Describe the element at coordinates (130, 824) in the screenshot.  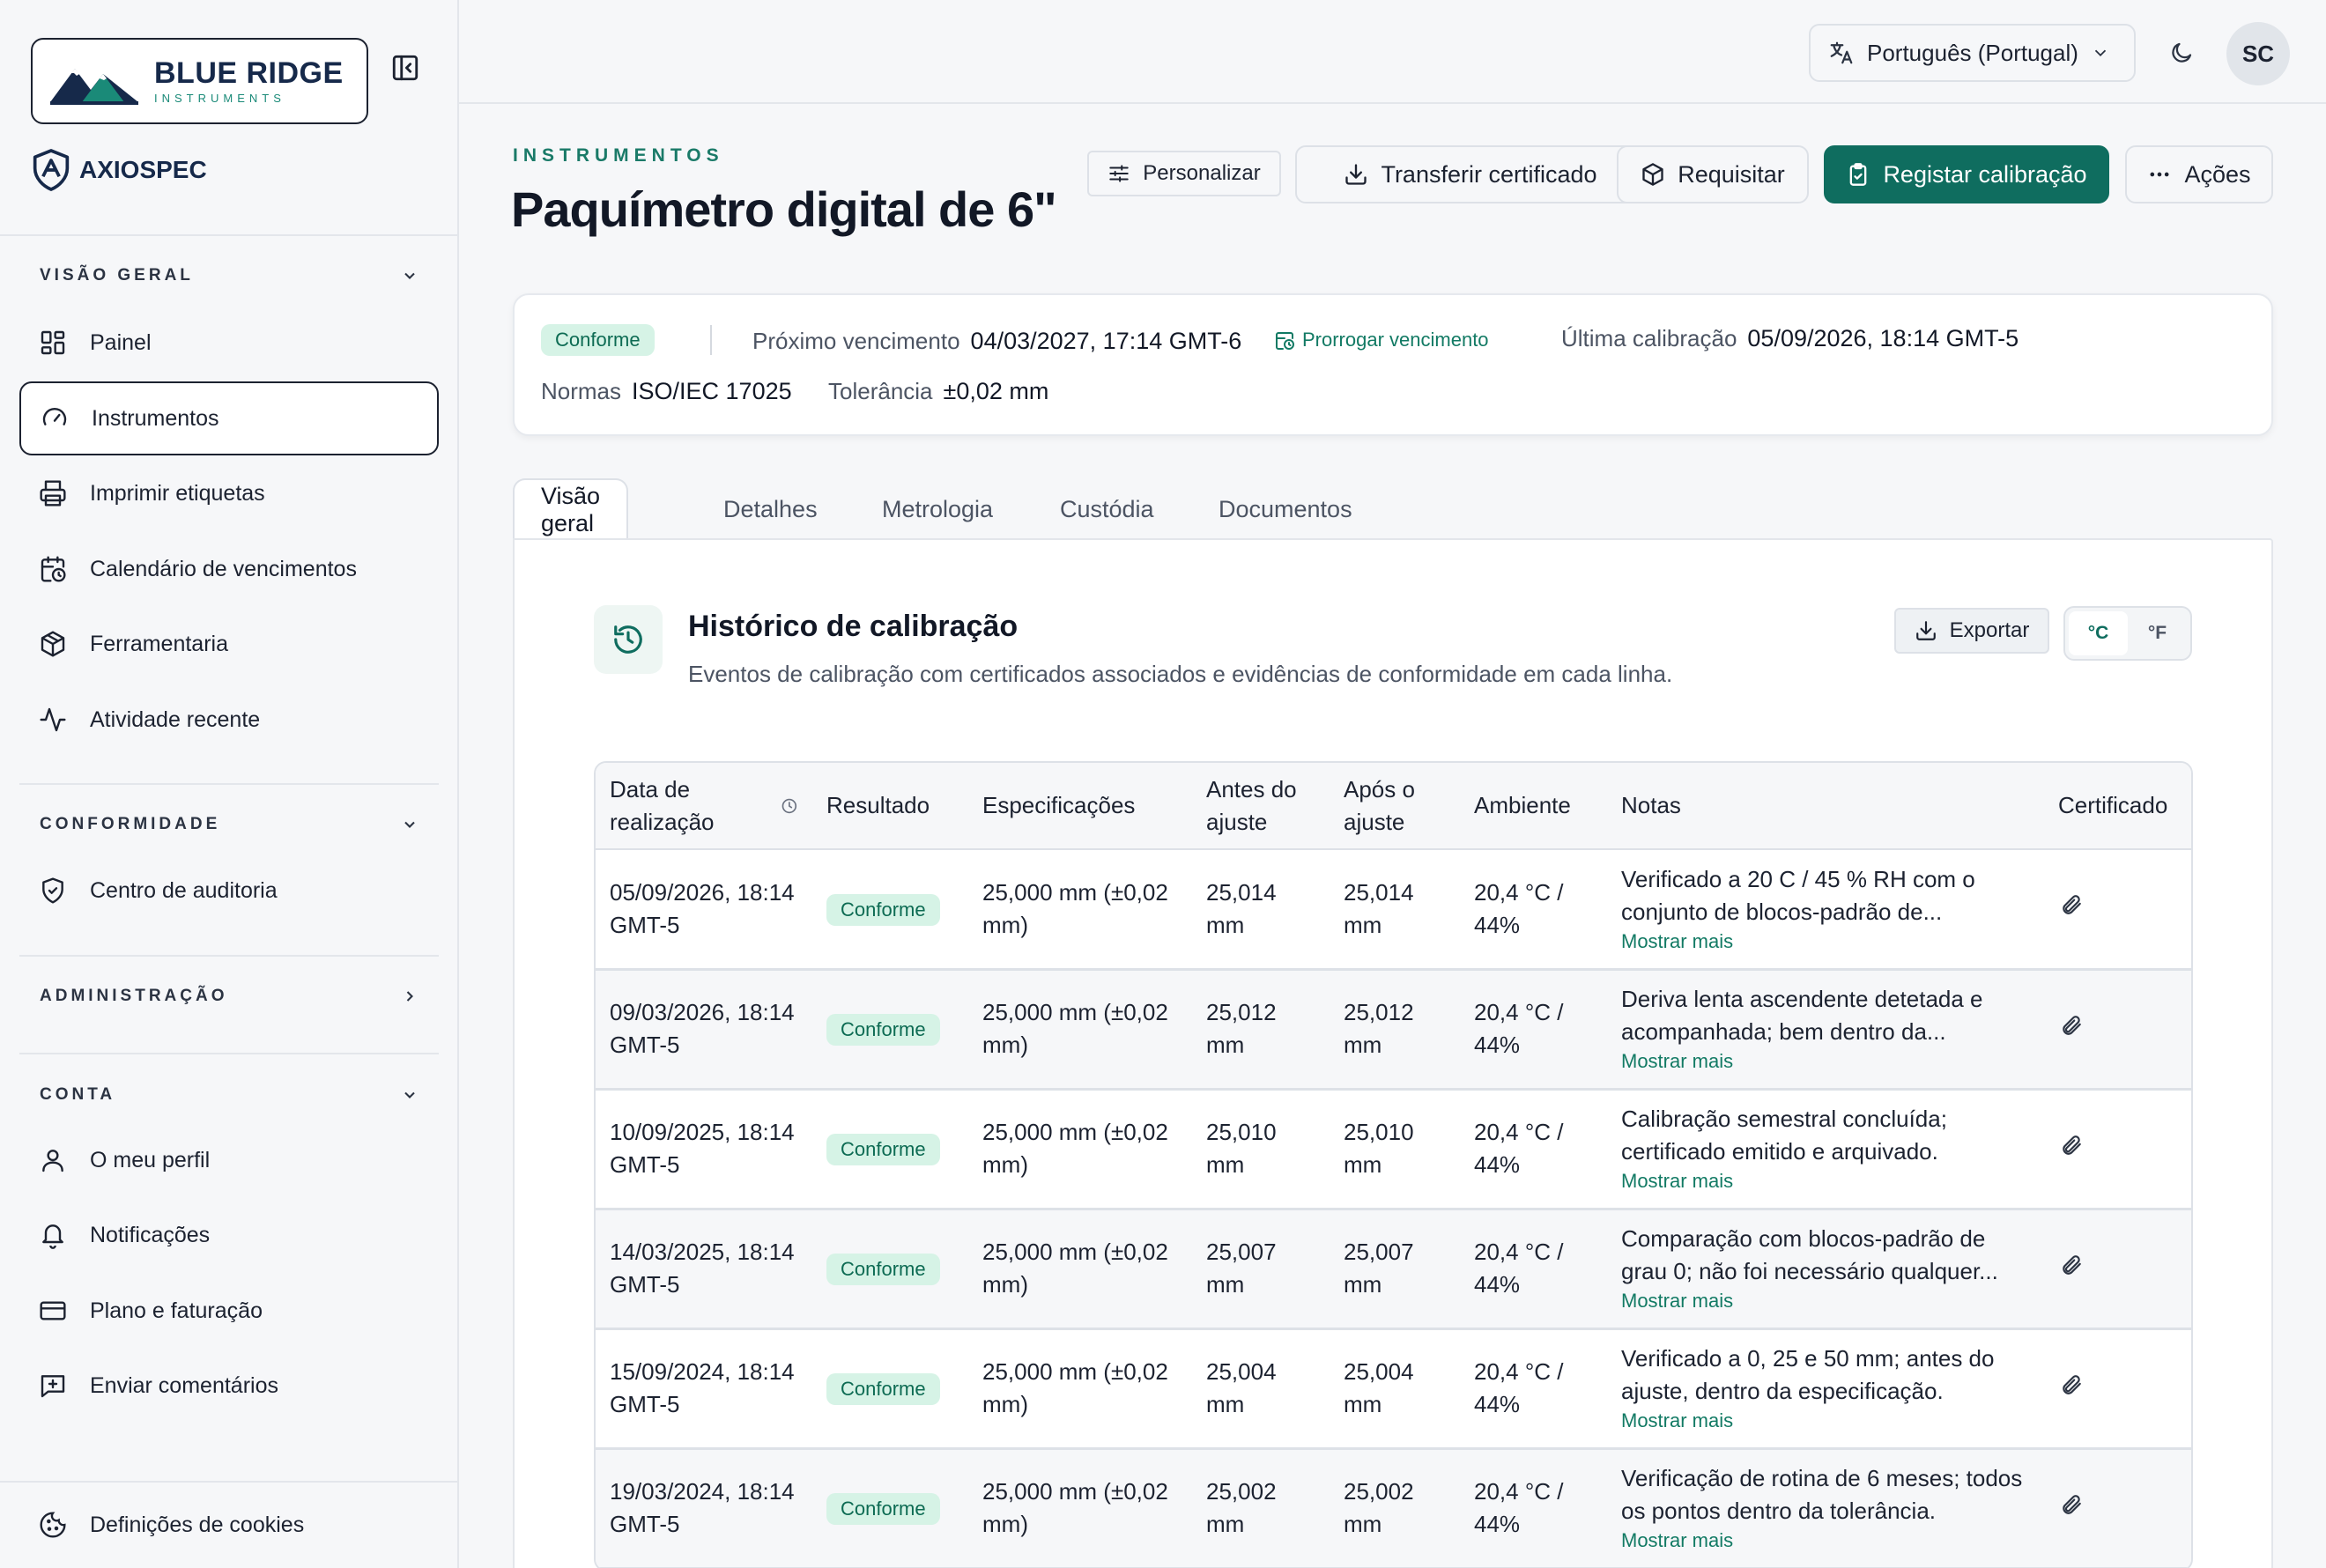
I see `section-label: CONFORMIDADE` at that location.